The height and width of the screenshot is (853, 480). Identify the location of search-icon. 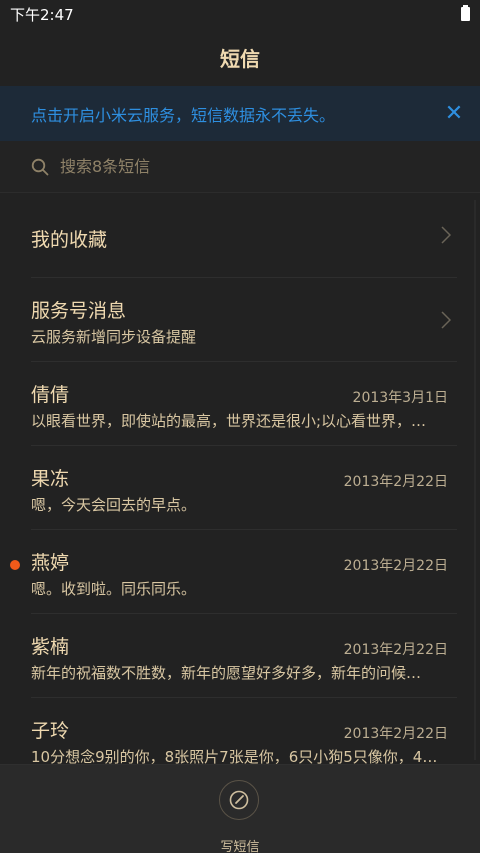
(40, 166).